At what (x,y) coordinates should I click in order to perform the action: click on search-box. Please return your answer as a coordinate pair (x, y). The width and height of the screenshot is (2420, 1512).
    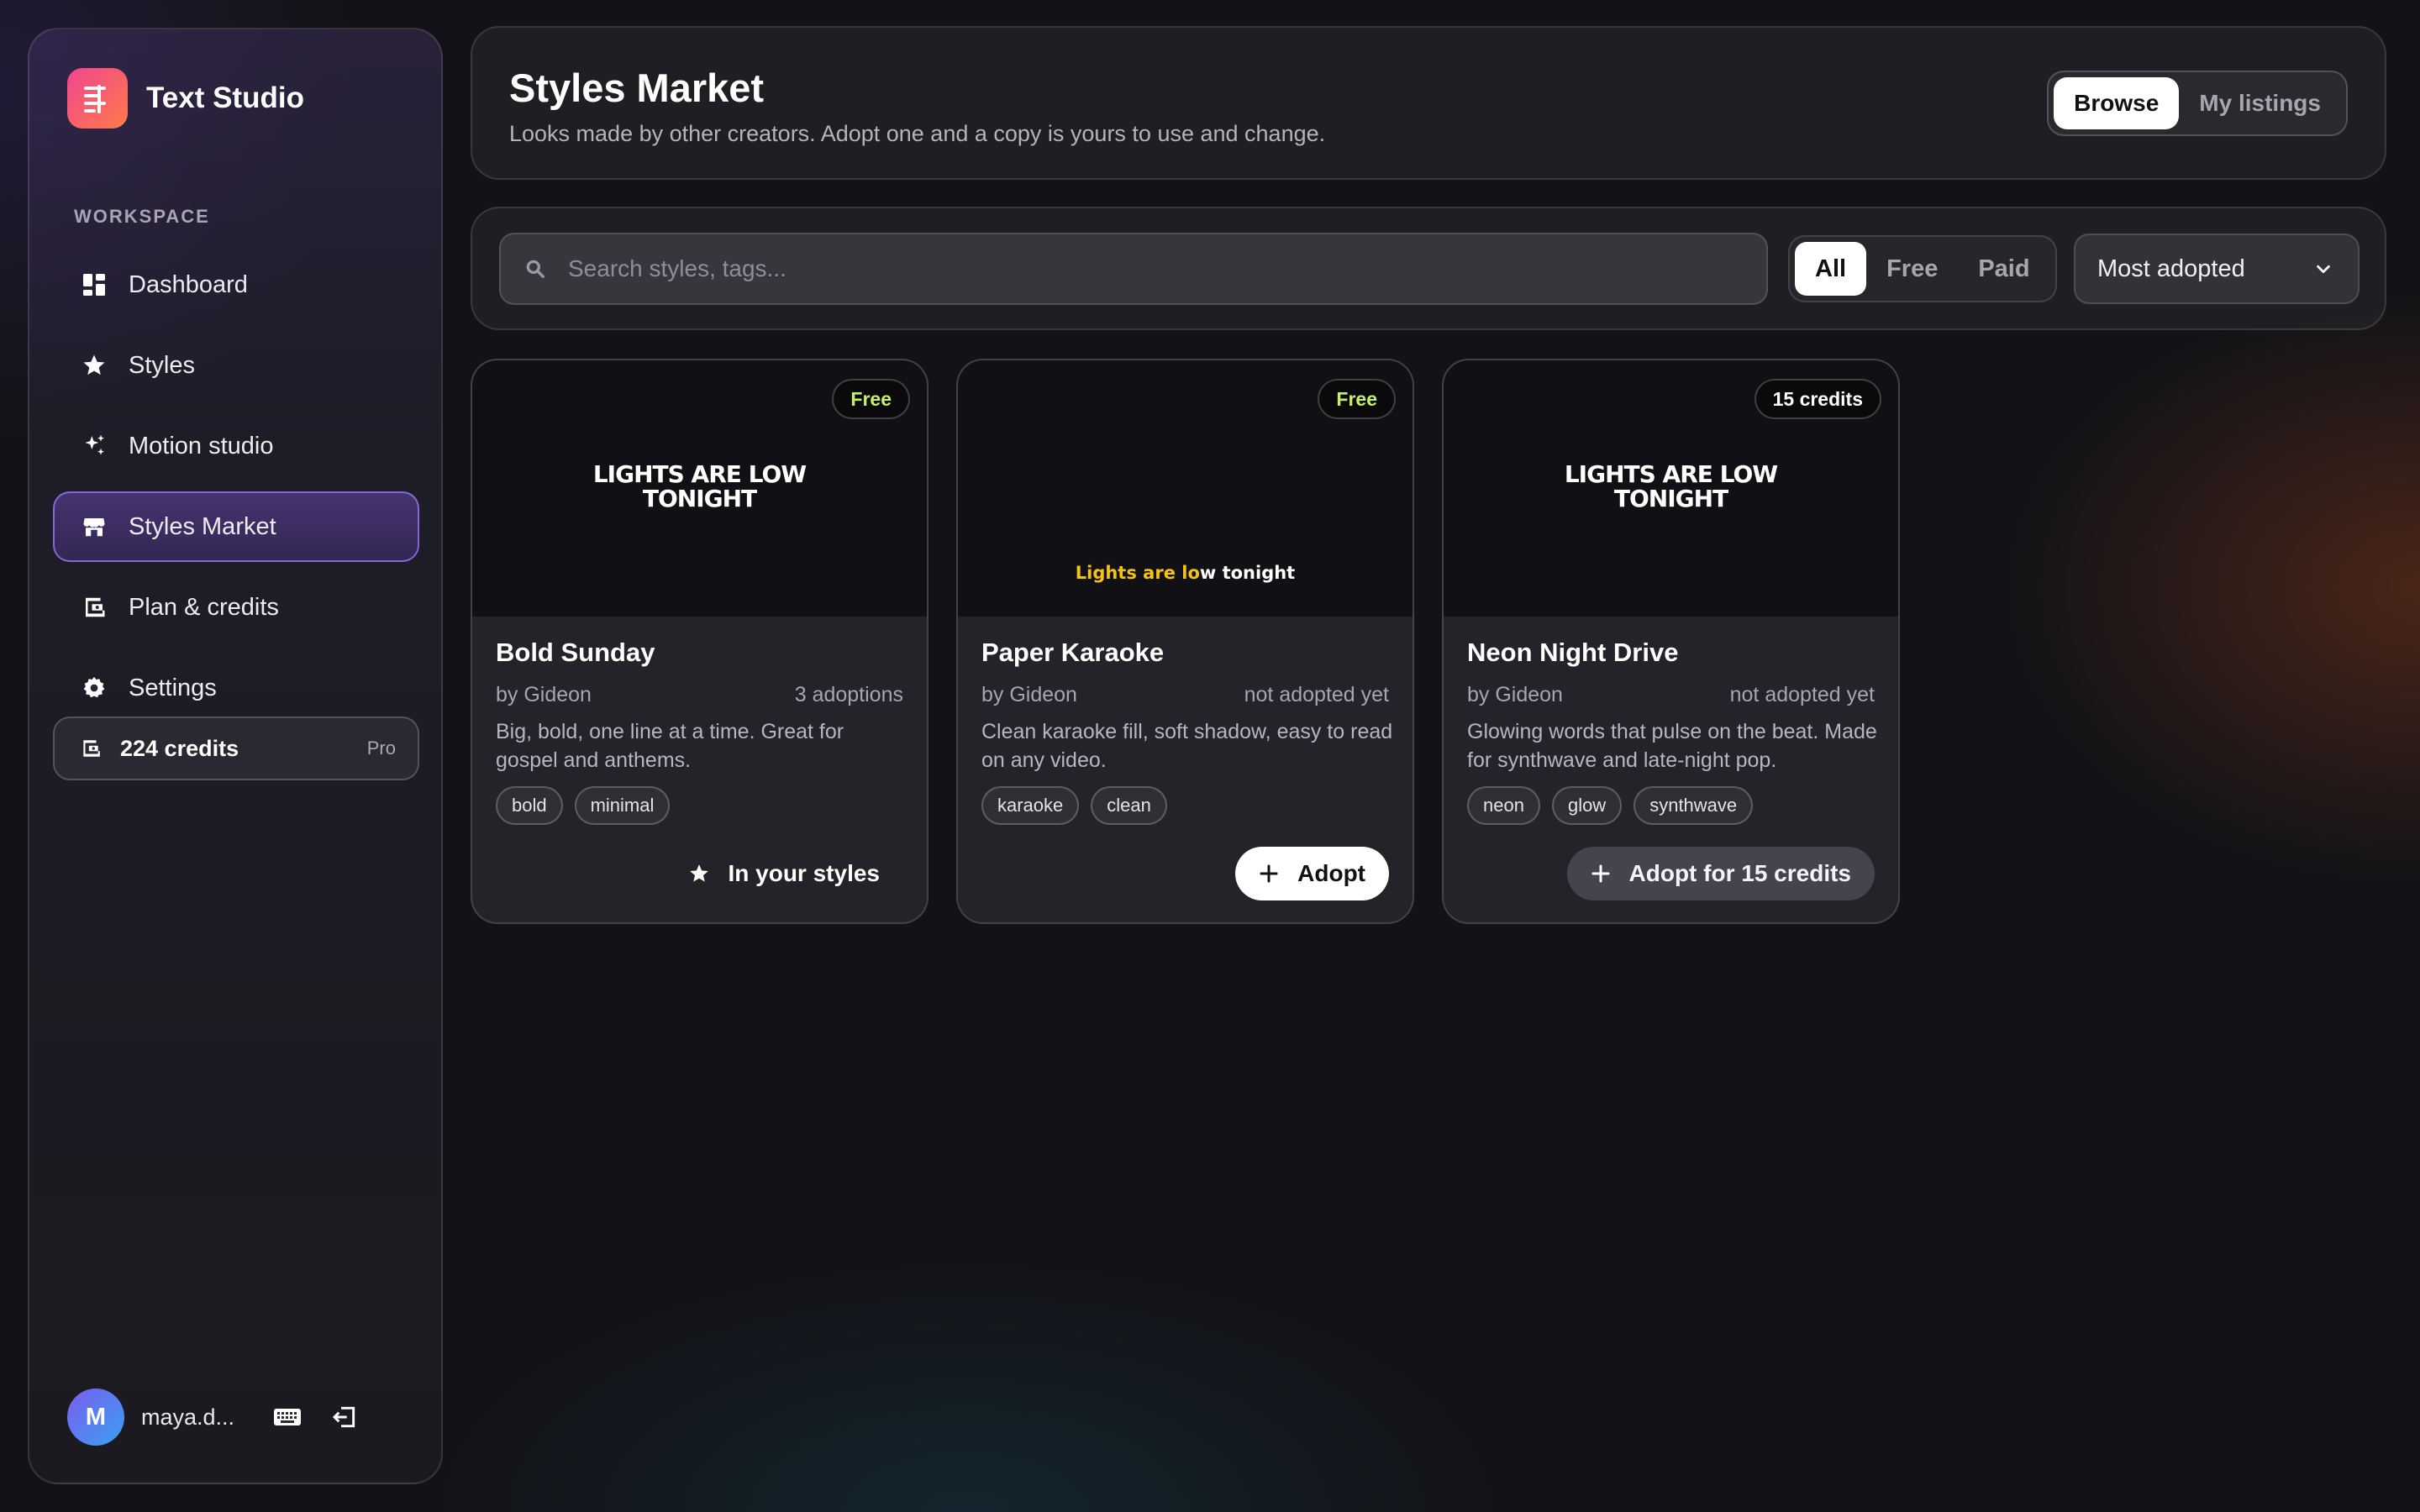
    Looking at the image, I should click on (1134, 269).